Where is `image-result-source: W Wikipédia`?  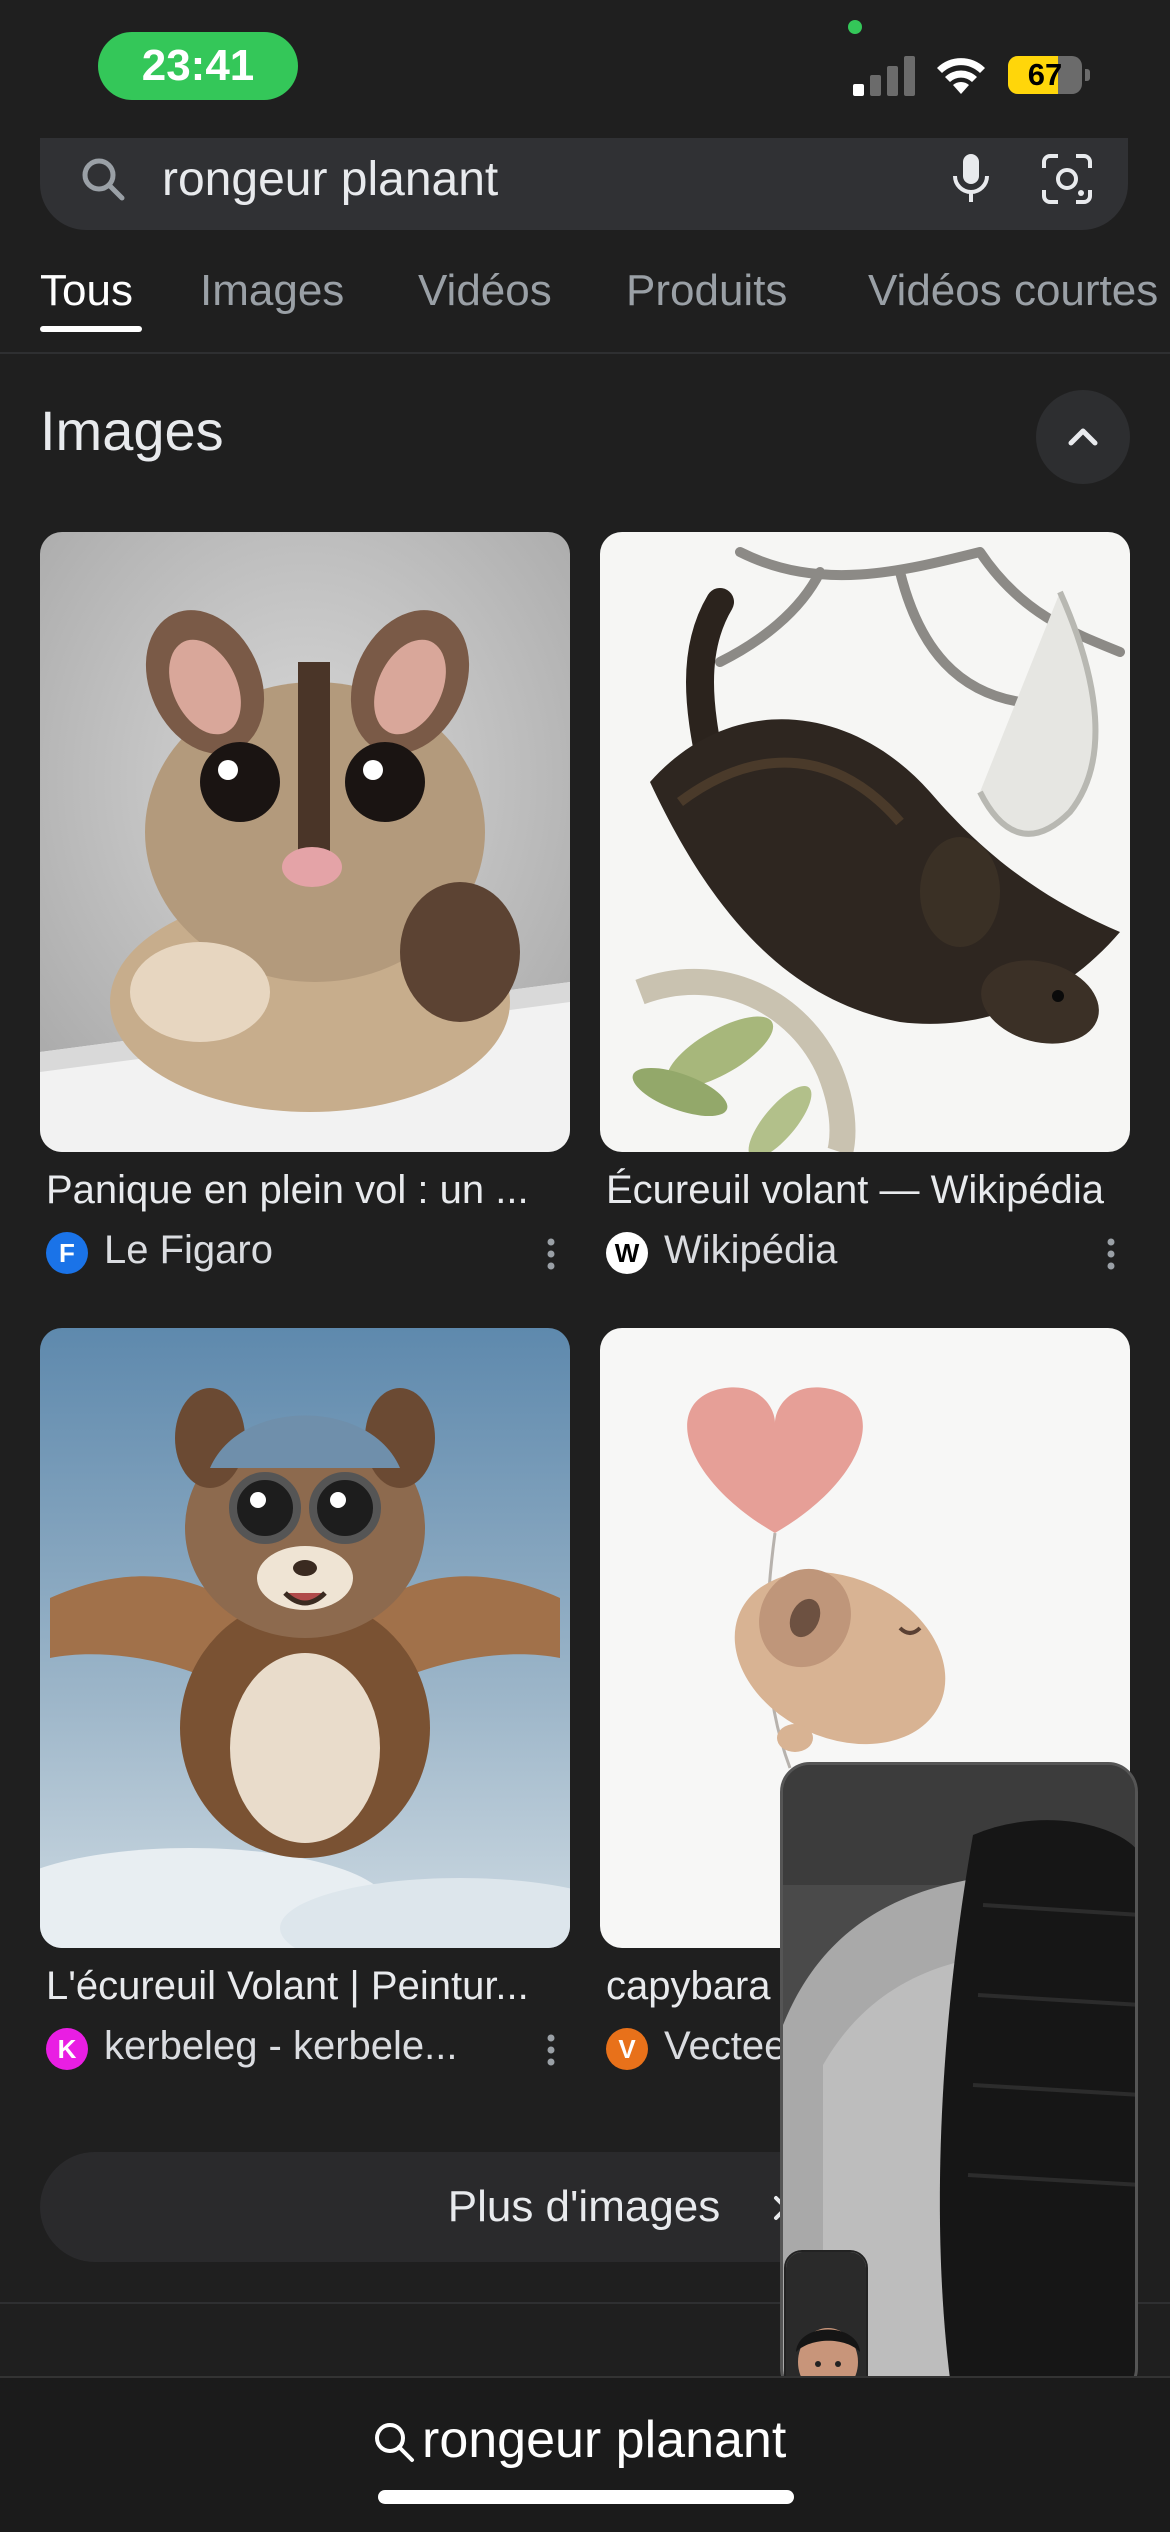
image-result-source: W Wikipédia is located at coordinates (866, 1252).